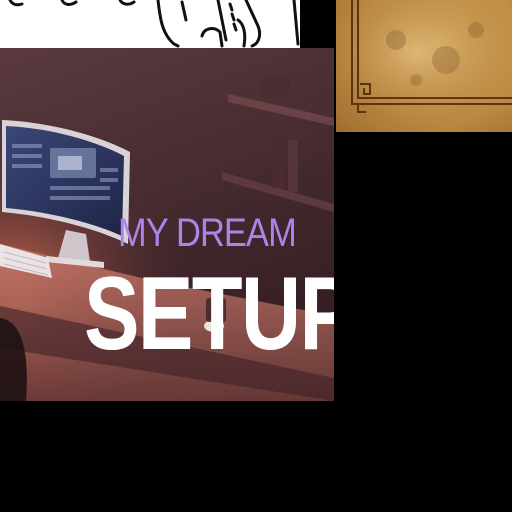  I want to click on line-art-sketch-icon, so click(154, 24).